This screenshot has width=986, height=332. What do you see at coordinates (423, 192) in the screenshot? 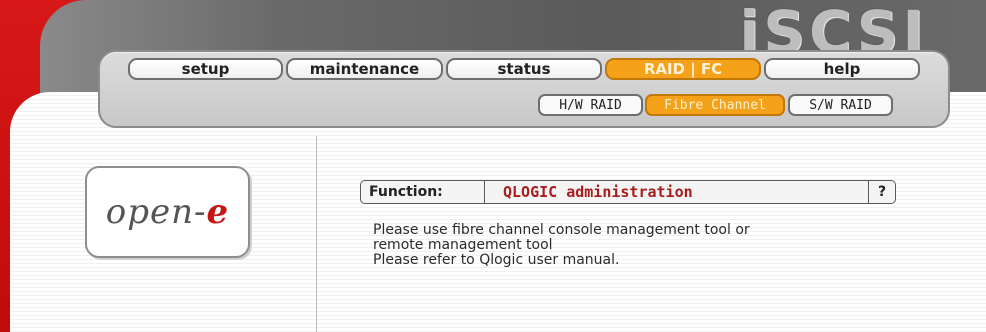
I see `function-label: Function:` at bounding box center [423, 192].